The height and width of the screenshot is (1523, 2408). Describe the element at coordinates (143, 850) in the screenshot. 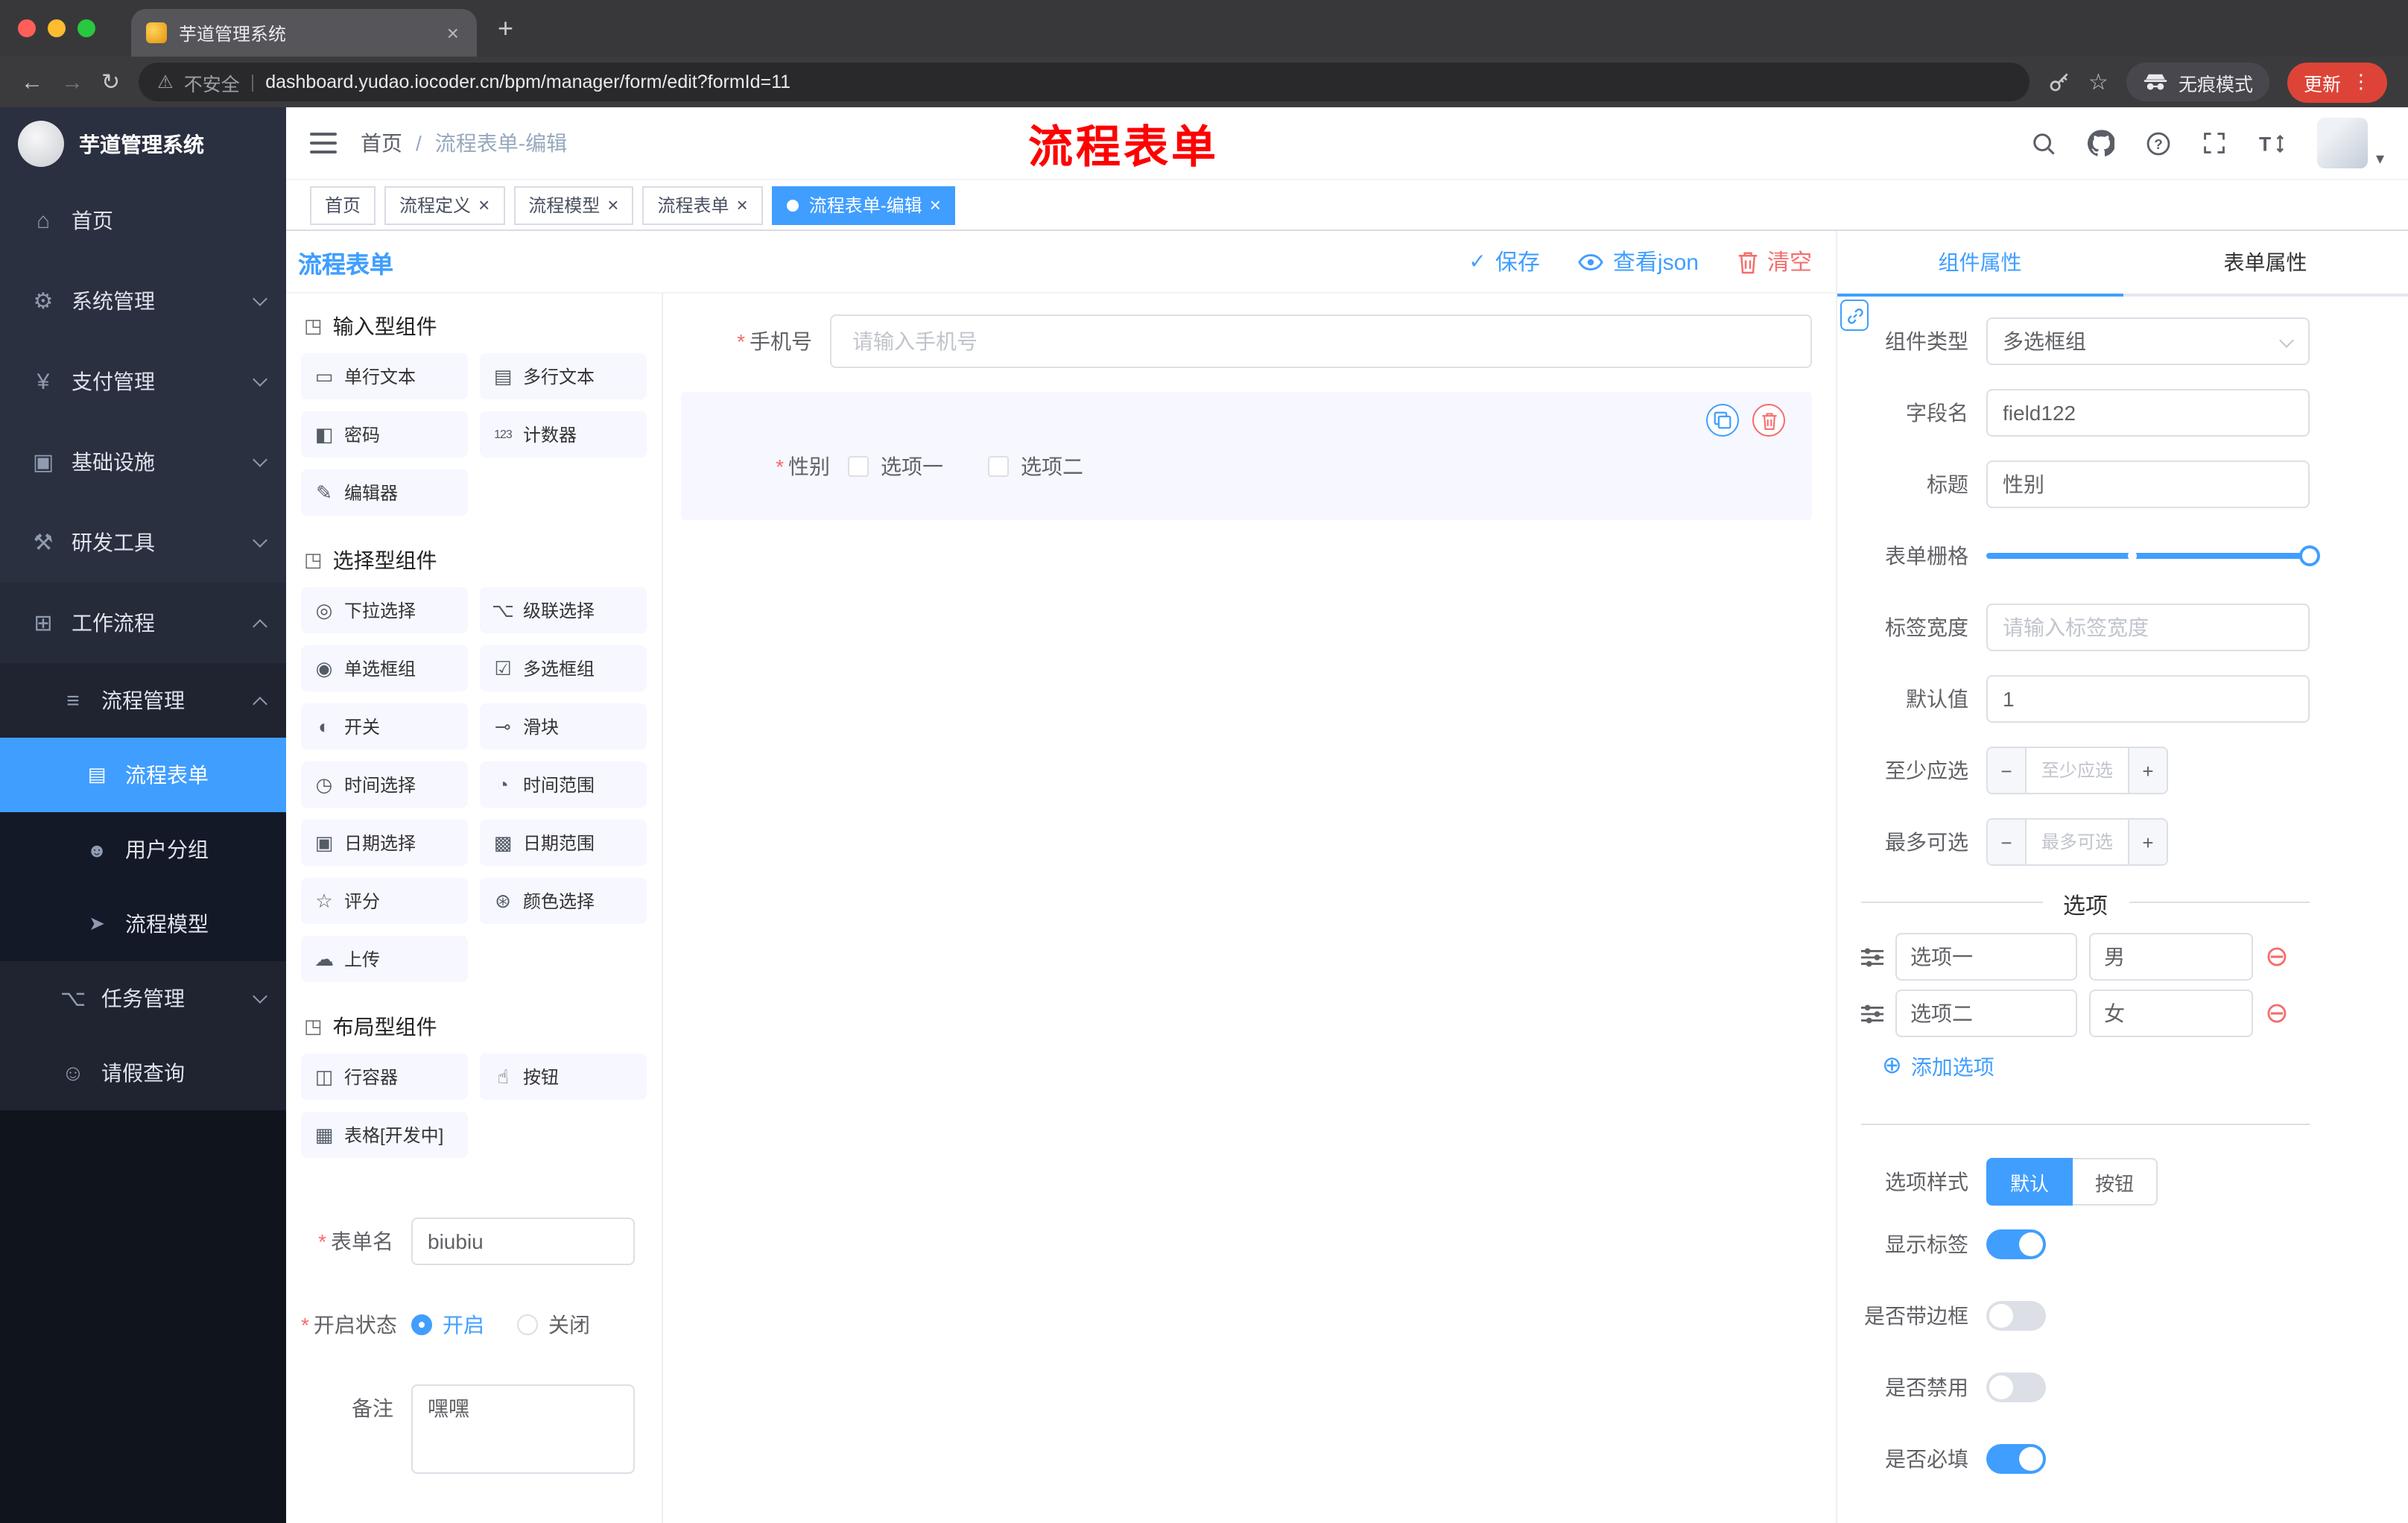

I see `sidebar-item-user-group: ☻ 用户分组` at that location.